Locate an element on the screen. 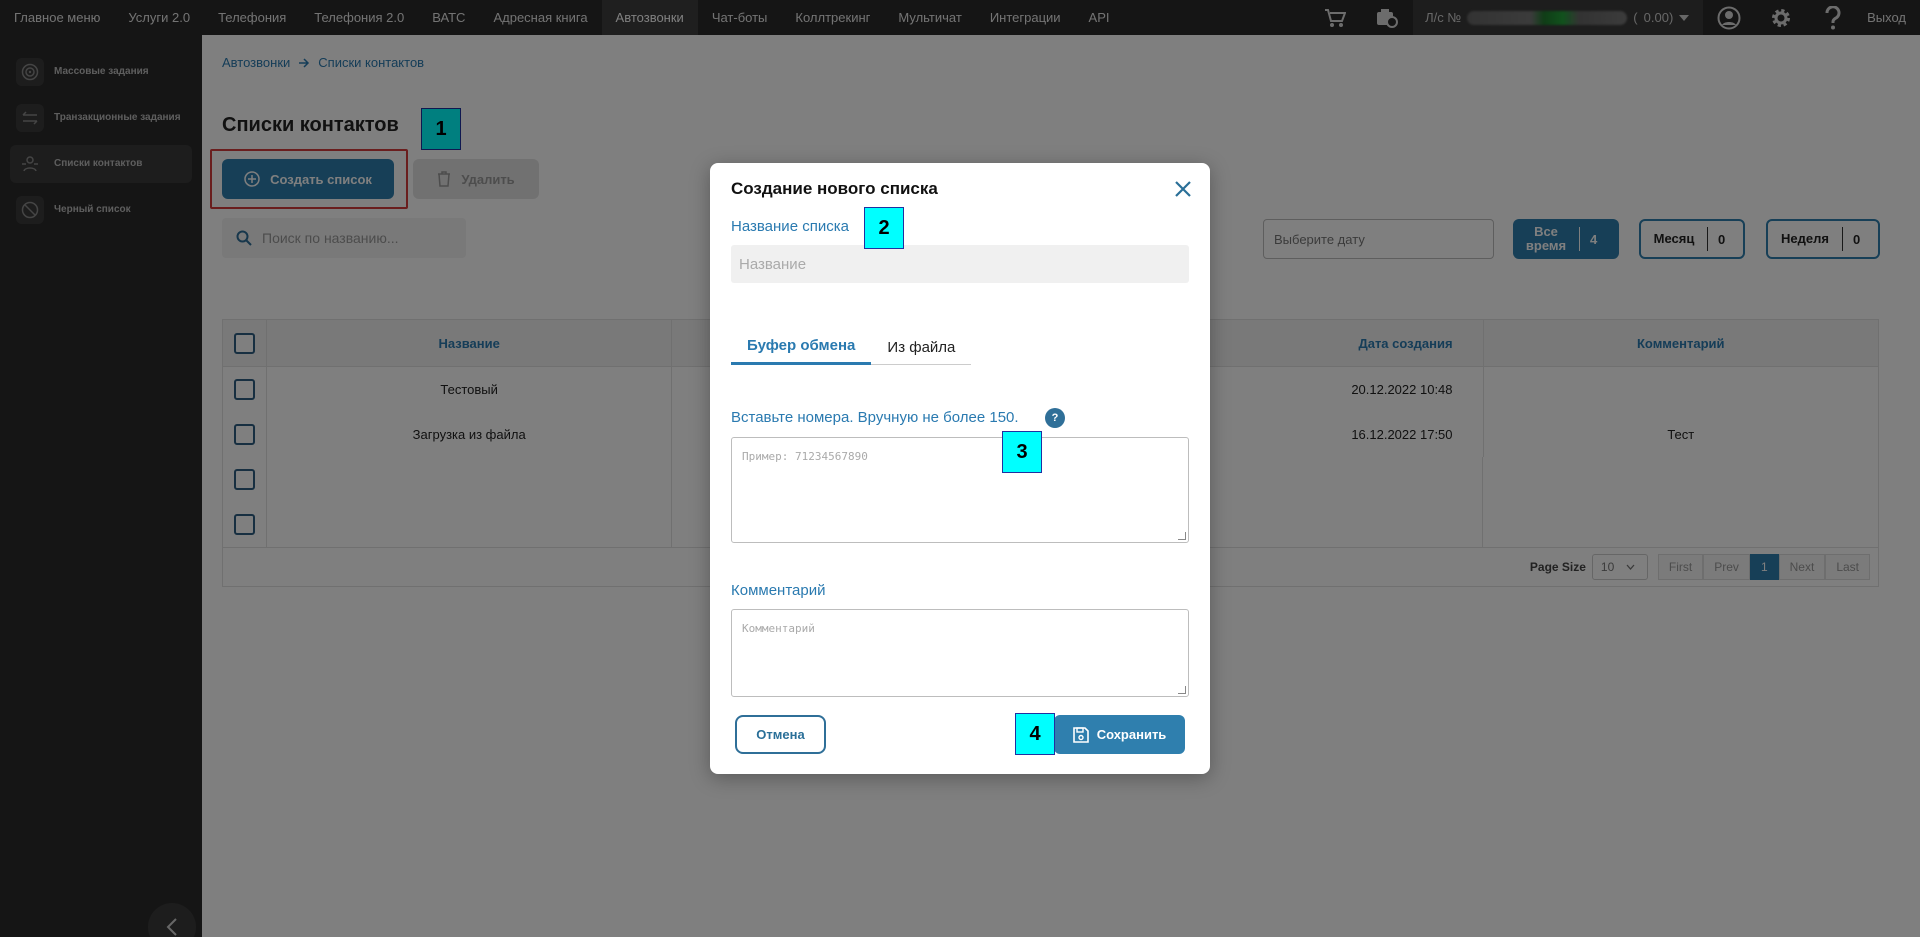  comment-textarea: Комментарий is located at coordinates (960, 653).